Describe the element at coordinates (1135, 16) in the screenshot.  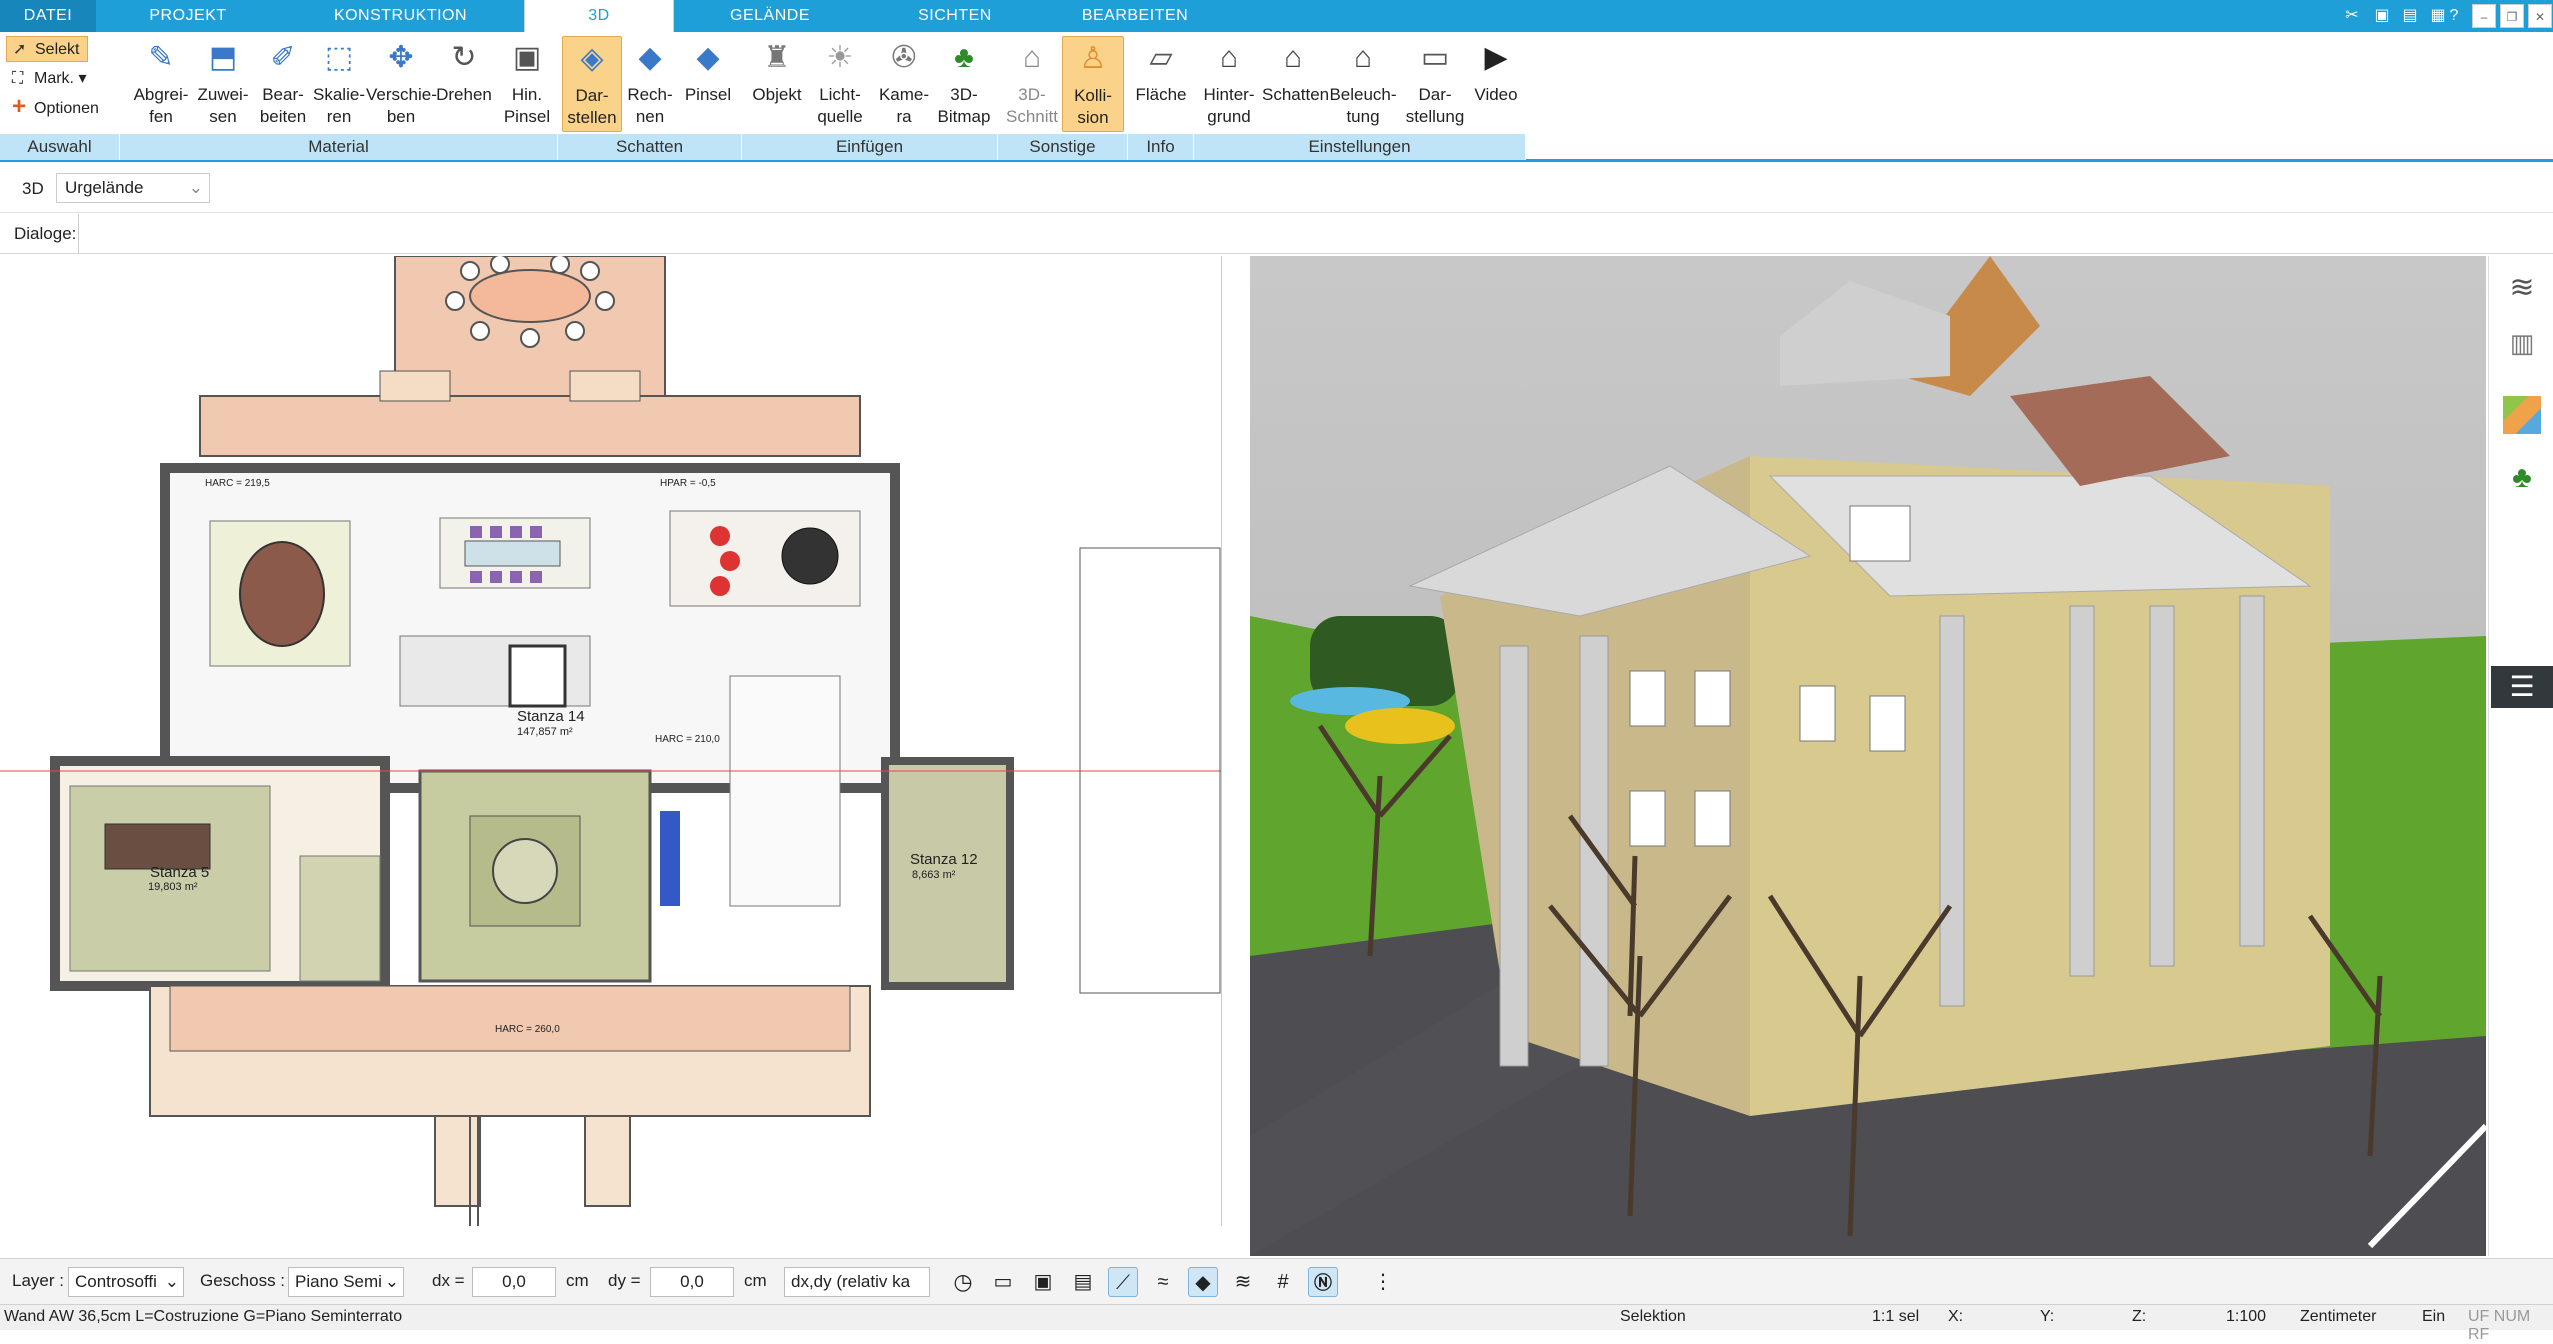
I see `tab-bearbeiten: BEARBEITEN` at that location.